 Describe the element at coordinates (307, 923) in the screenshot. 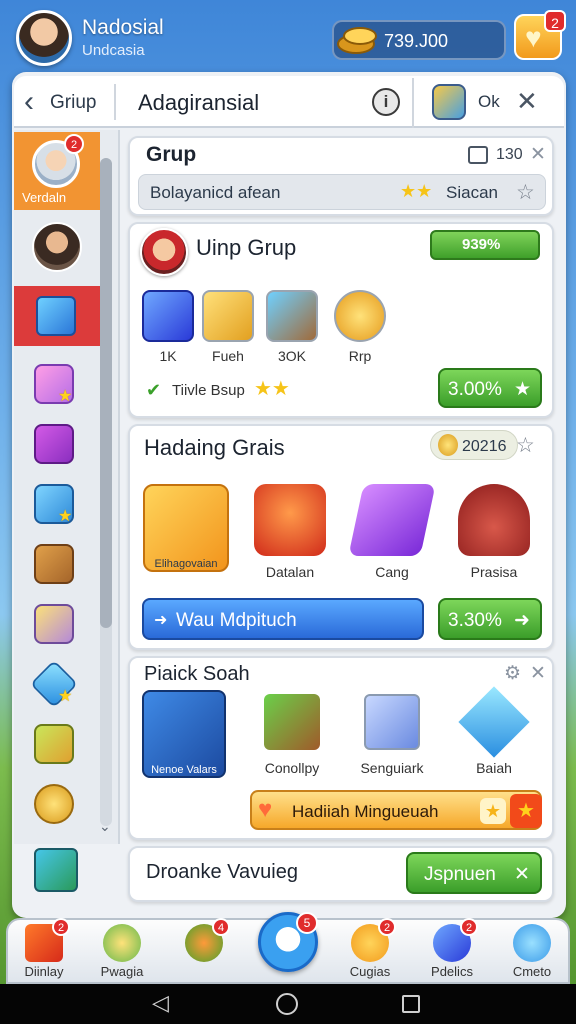

I see `notification-badge: 5` at that location.